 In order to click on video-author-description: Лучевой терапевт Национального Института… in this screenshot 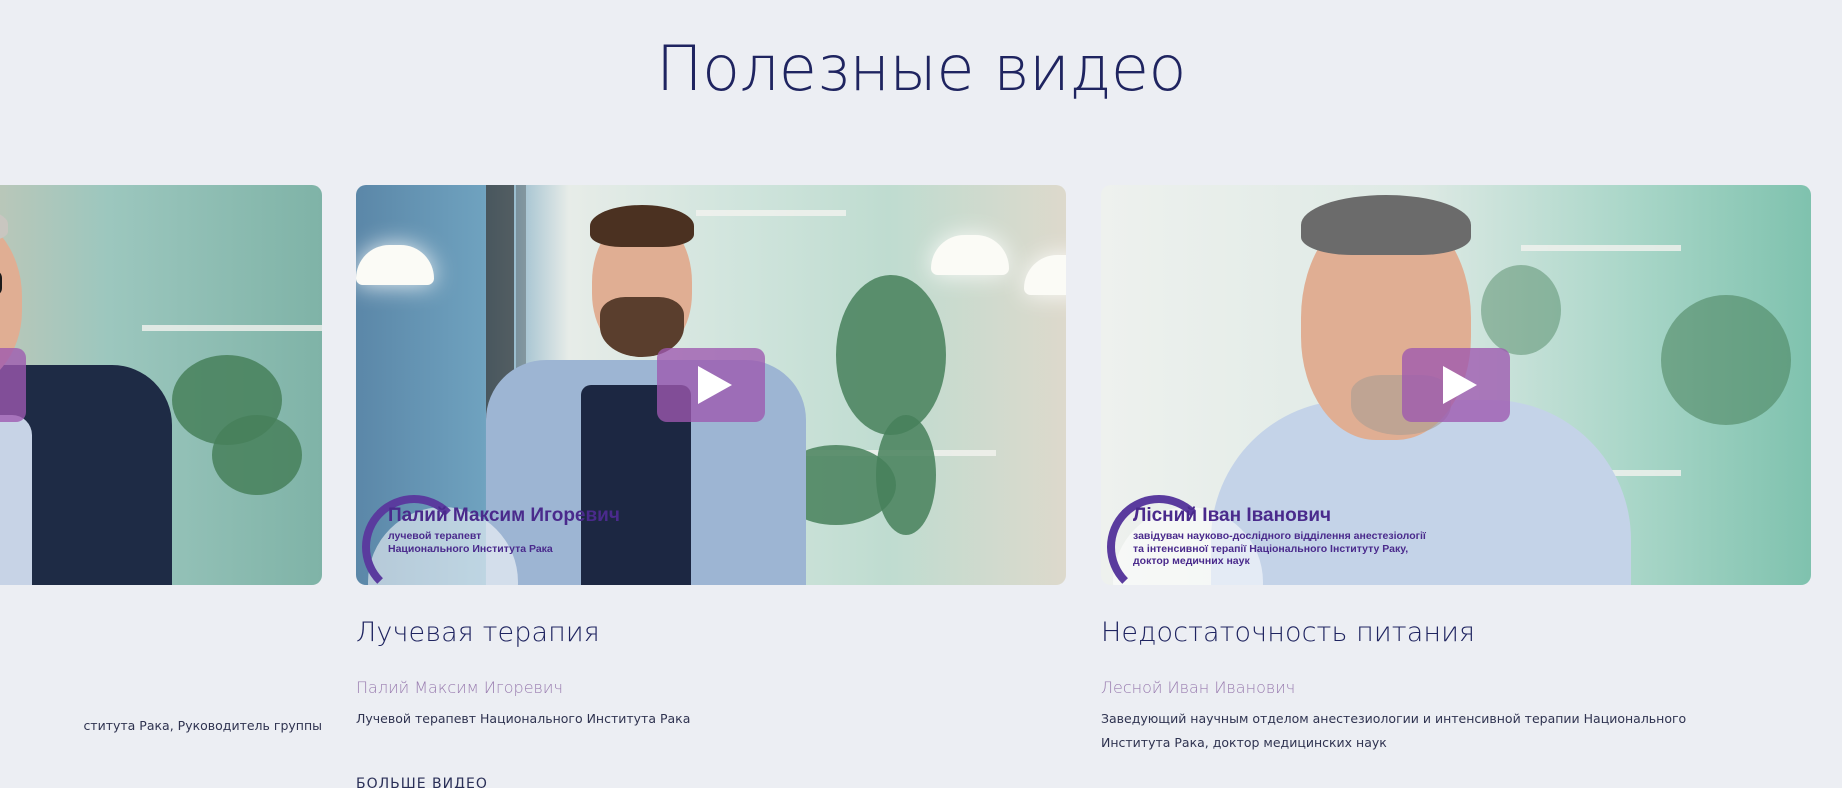, I will do `click(523, 718)`.